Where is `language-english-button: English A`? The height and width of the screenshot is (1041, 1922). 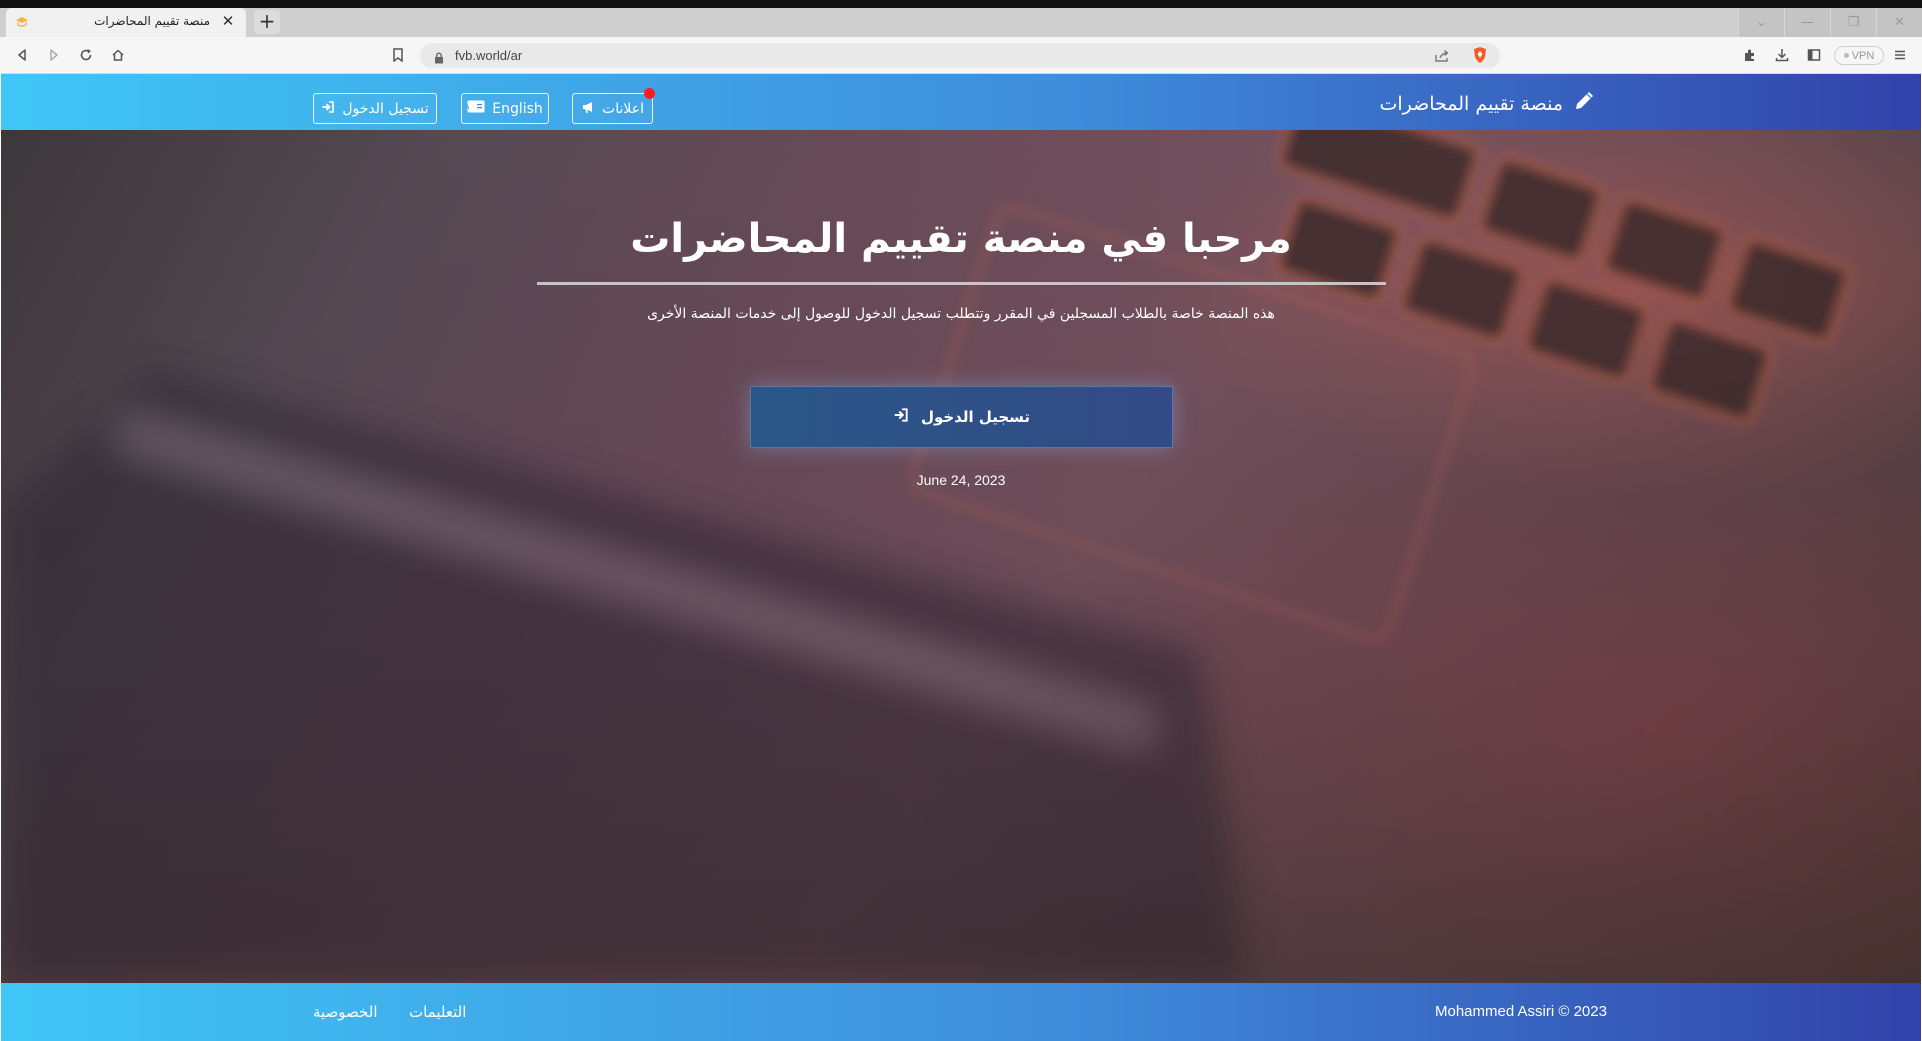
language-english-button: English A is located at coordinates (505, 108).